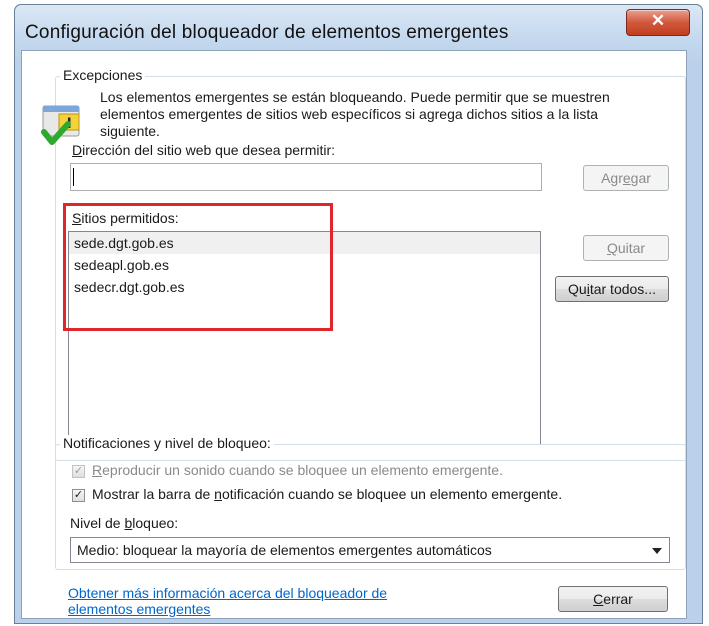 Image resolution: width=709 pixels, height=626 pixels. I want to click on exceptions-group-label: Excepciones, so click(103, 75).